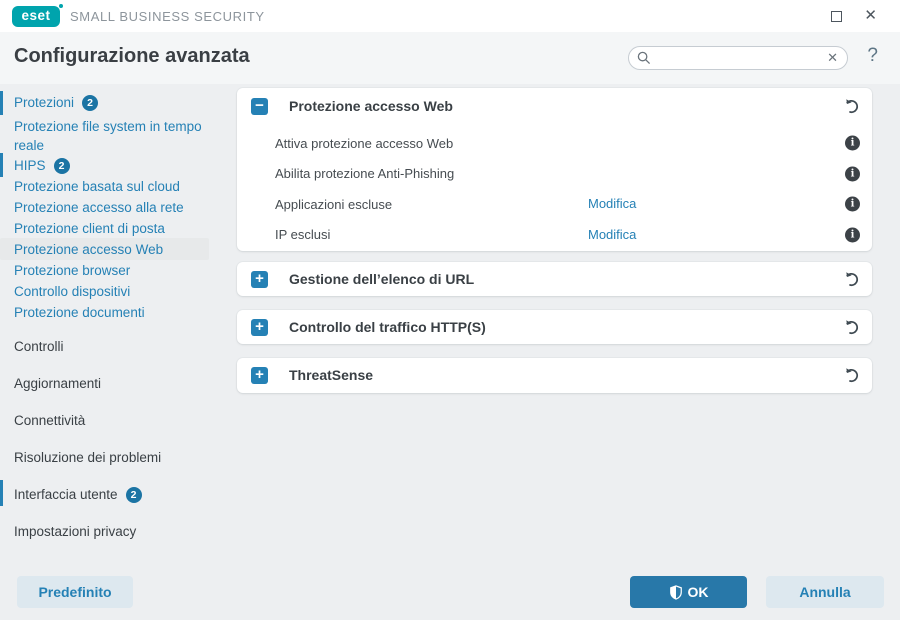 This screenshot has width=900, height=620. What do you see at coordinates (334, 204) in the screenshot?
I see `setting-label: Applicazioni escluse` at bounding box center [334, 204].